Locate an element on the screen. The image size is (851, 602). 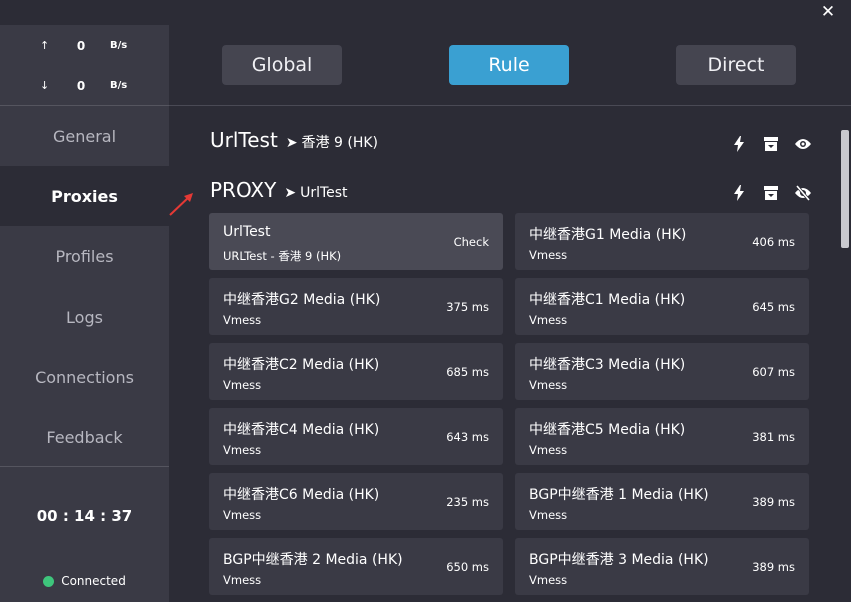
mode-rule-button: Rule is located at coordinates (509, 65).